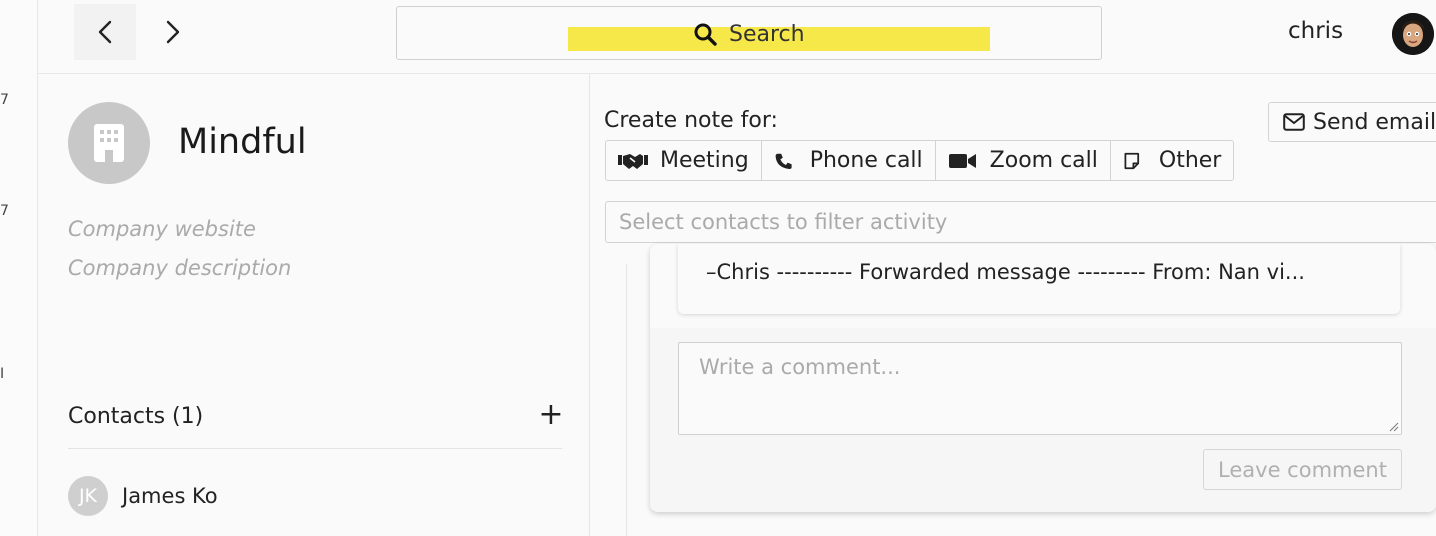 This screenshot has width=1436, height=536. What do you see at coordinates (866, 160) in the screenshot?
I see `note-type-label: Phone call` at bounding box center [866, 160].